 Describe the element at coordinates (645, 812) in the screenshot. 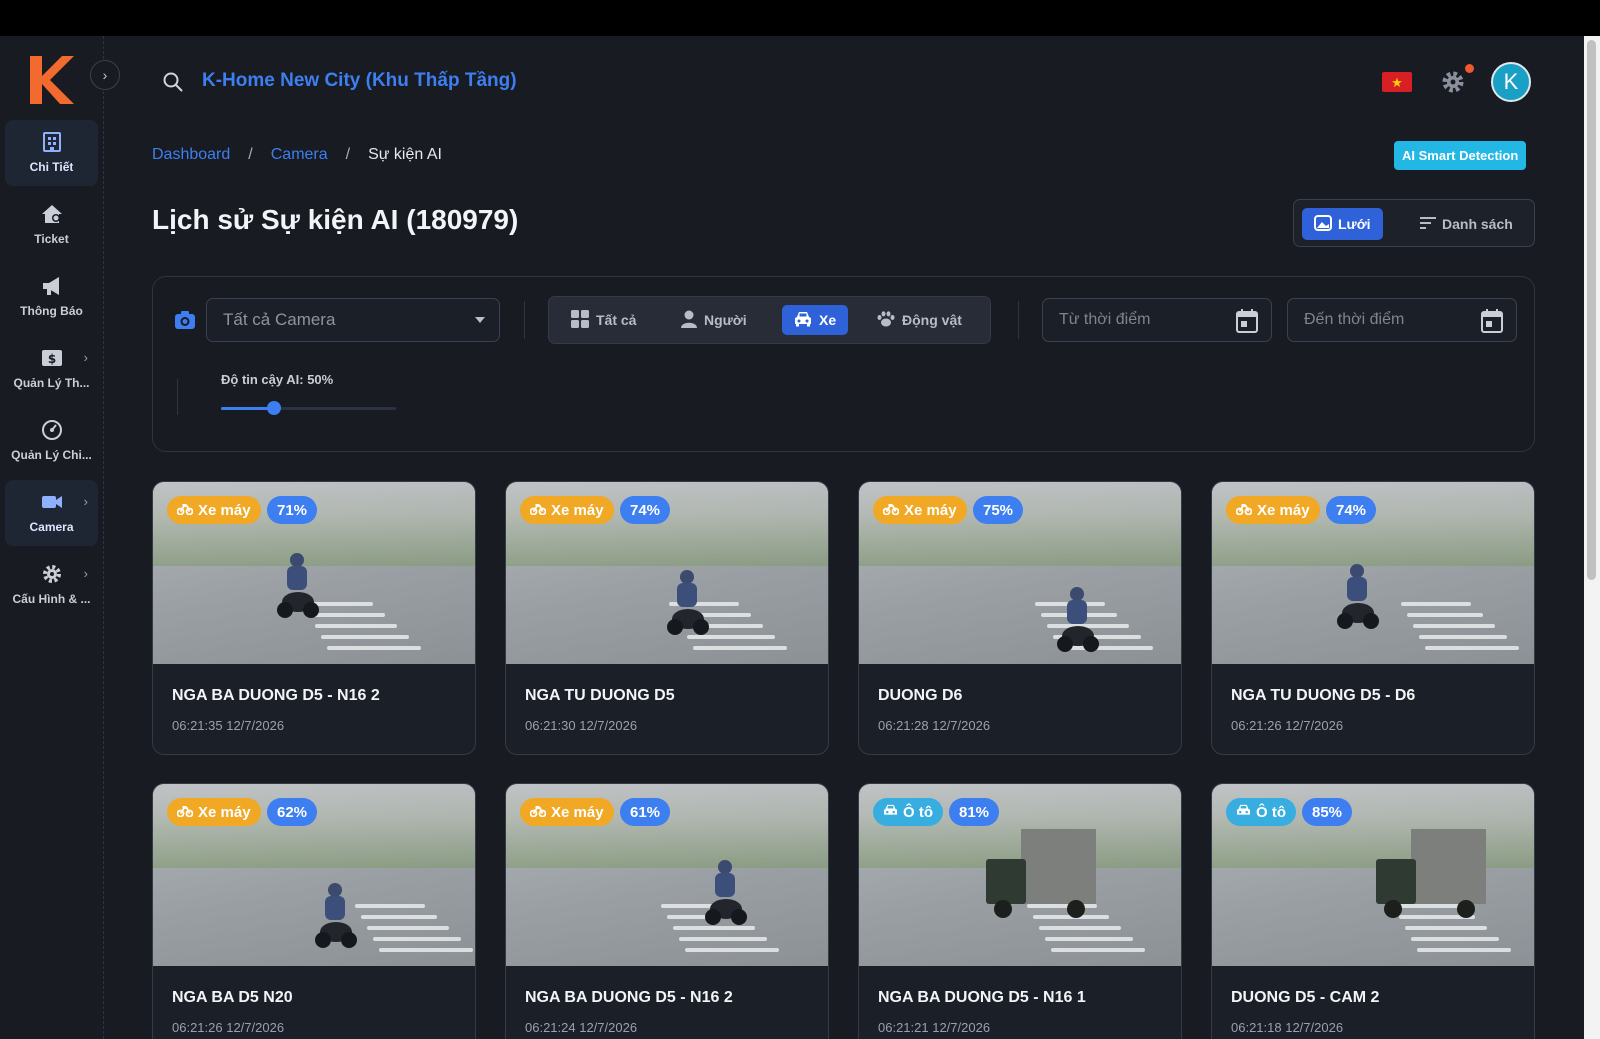

I see `confidence-chip: 61%` at that location.